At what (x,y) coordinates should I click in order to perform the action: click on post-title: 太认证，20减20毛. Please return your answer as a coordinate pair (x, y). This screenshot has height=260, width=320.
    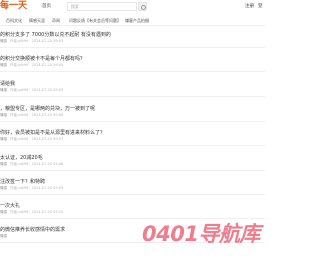
    Looking at the image, I should click on (21, 157).